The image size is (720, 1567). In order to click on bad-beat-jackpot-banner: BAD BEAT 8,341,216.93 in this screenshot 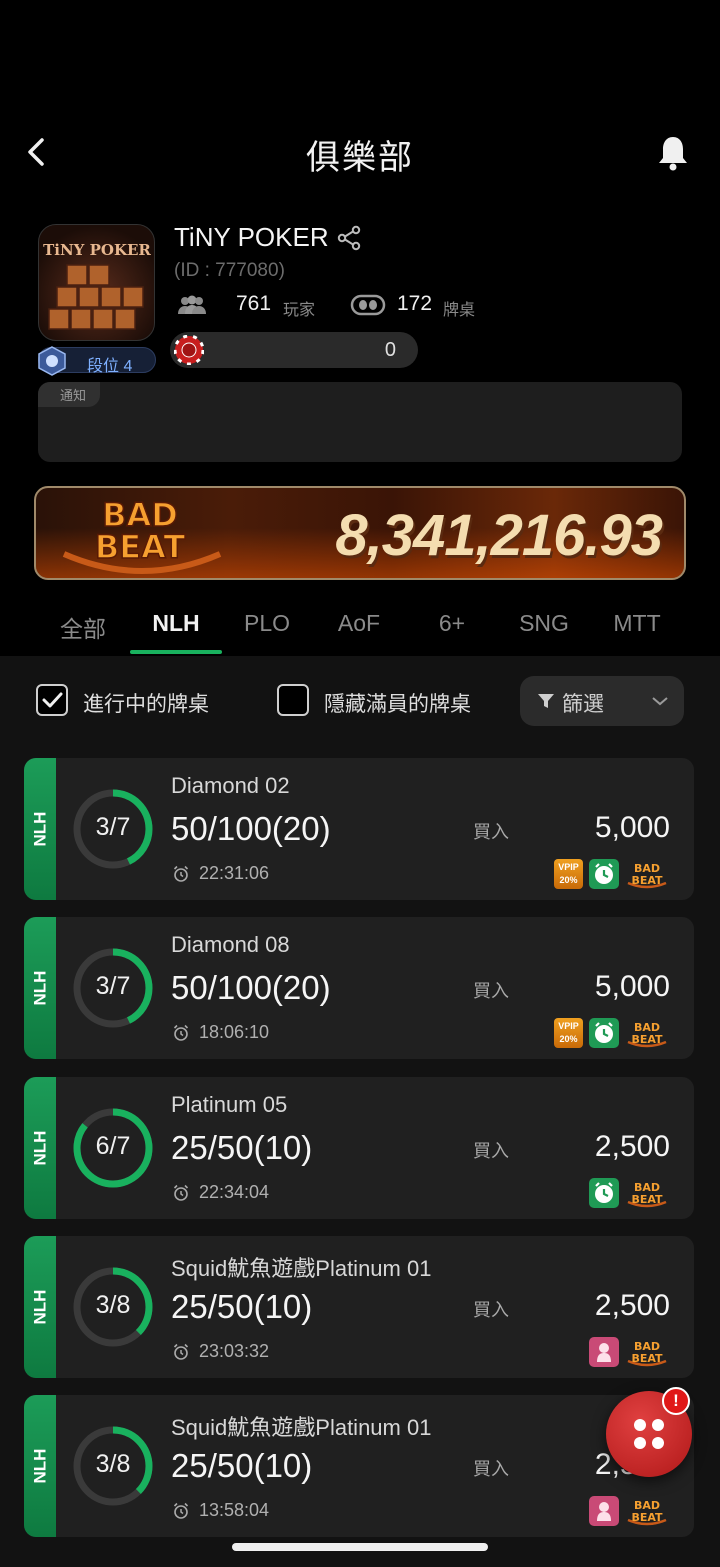, I will do `click(360, 533)`.